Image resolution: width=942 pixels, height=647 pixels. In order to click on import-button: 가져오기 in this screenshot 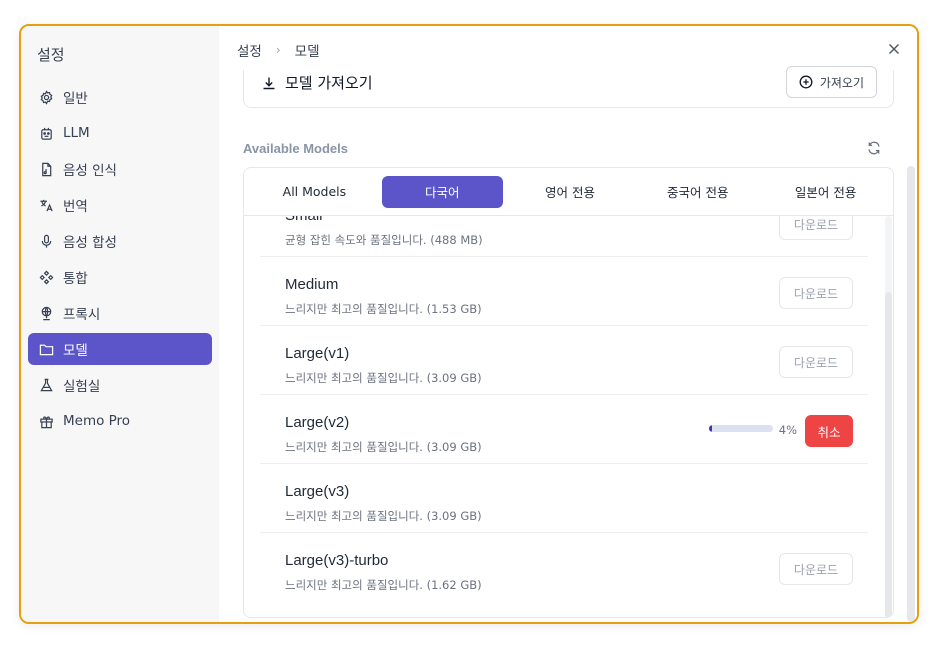, I will do `click(831, 82)`.